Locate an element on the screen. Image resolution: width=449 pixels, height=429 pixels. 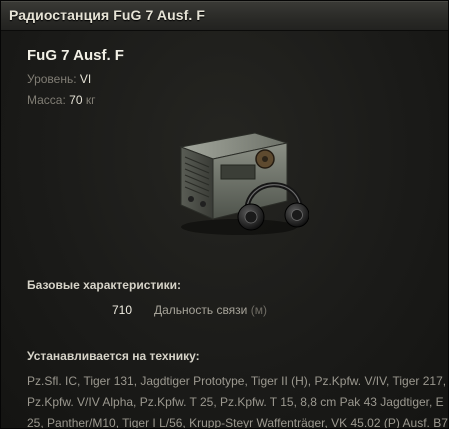
radio-with-headphones-icon is located at coordinates (244, 183).